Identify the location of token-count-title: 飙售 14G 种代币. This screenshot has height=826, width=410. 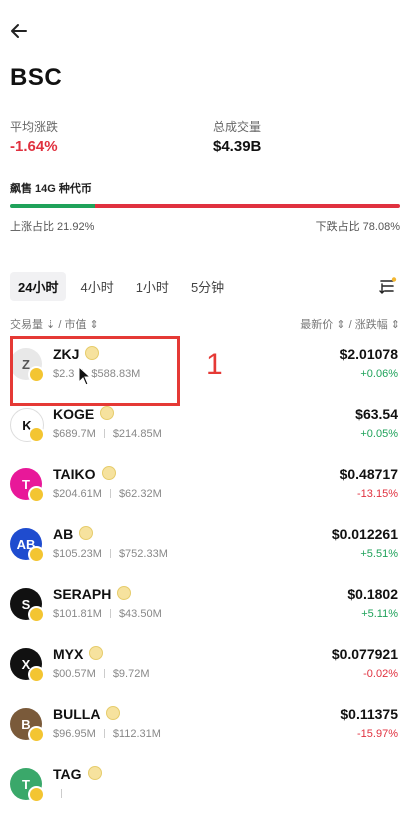
(51, 189).